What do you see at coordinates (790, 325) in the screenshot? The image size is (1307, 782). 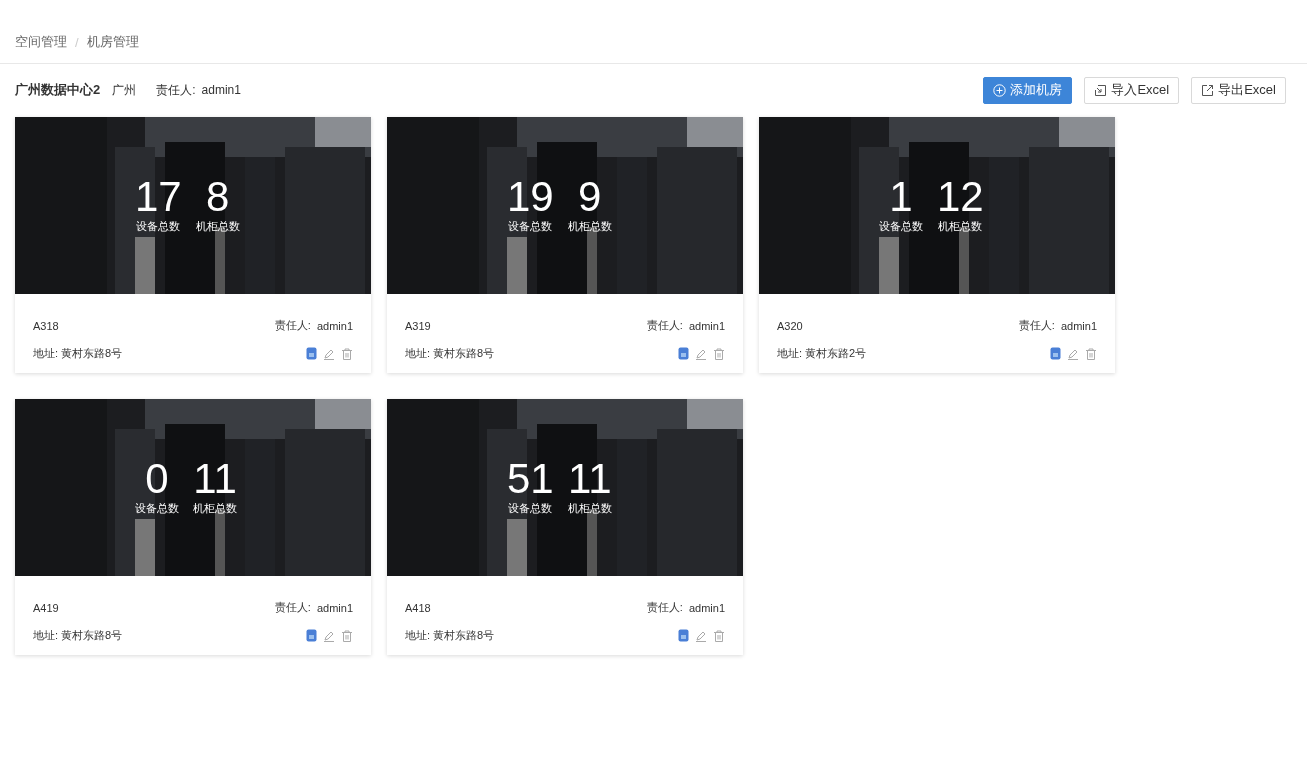 I see `room-name: A320` at bounding box center [790, 325].